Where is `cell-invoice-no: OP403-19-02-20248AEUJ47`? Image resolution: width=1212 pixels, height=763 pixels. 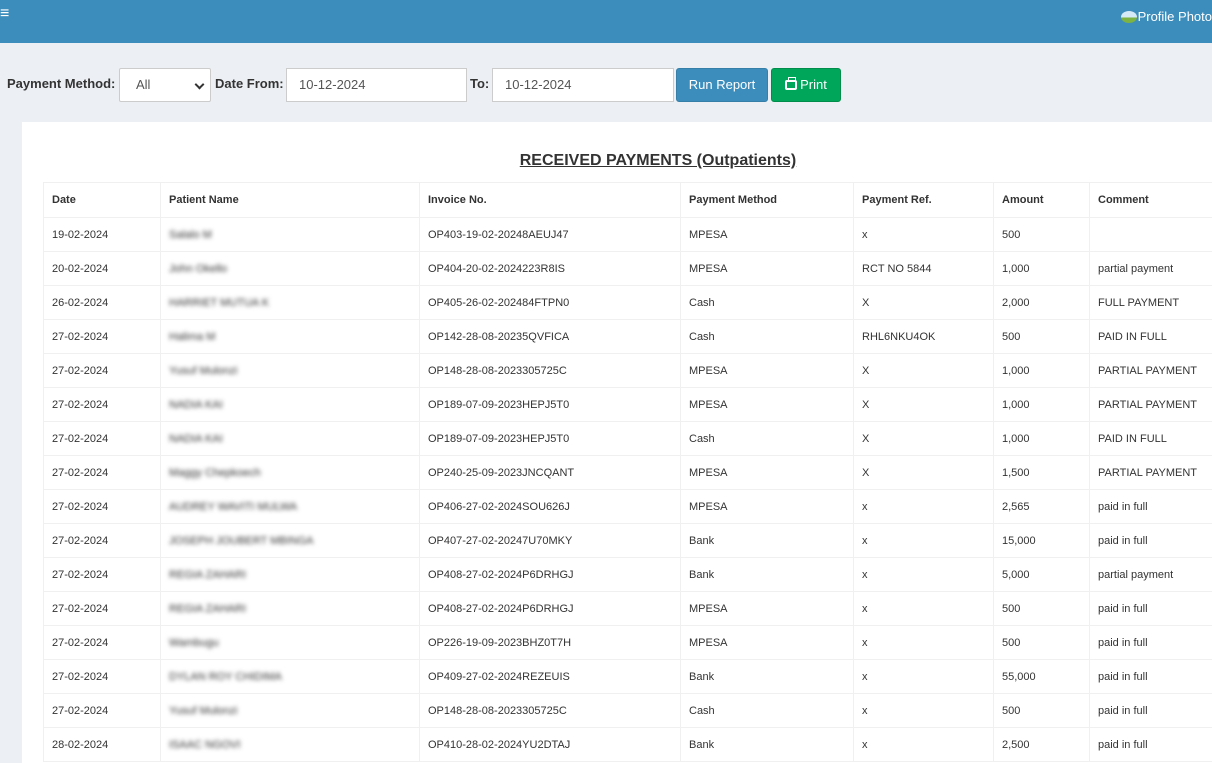 cell-invoice-no: OP403-19-02-20248AEUJ47 is located at coordinates (550, 234).